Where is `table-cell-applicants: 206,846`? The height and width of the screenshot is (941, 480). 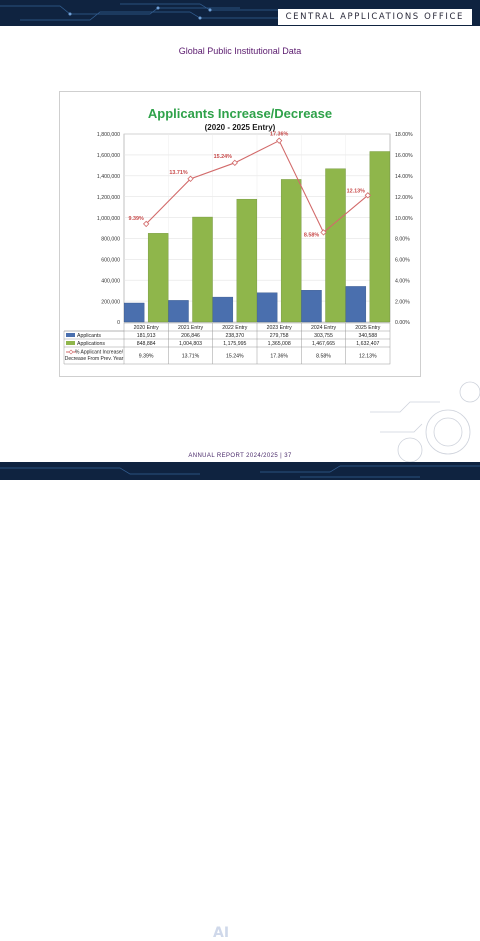 table-cell-applicants: 206,846 is located at coordinates (190, 336).